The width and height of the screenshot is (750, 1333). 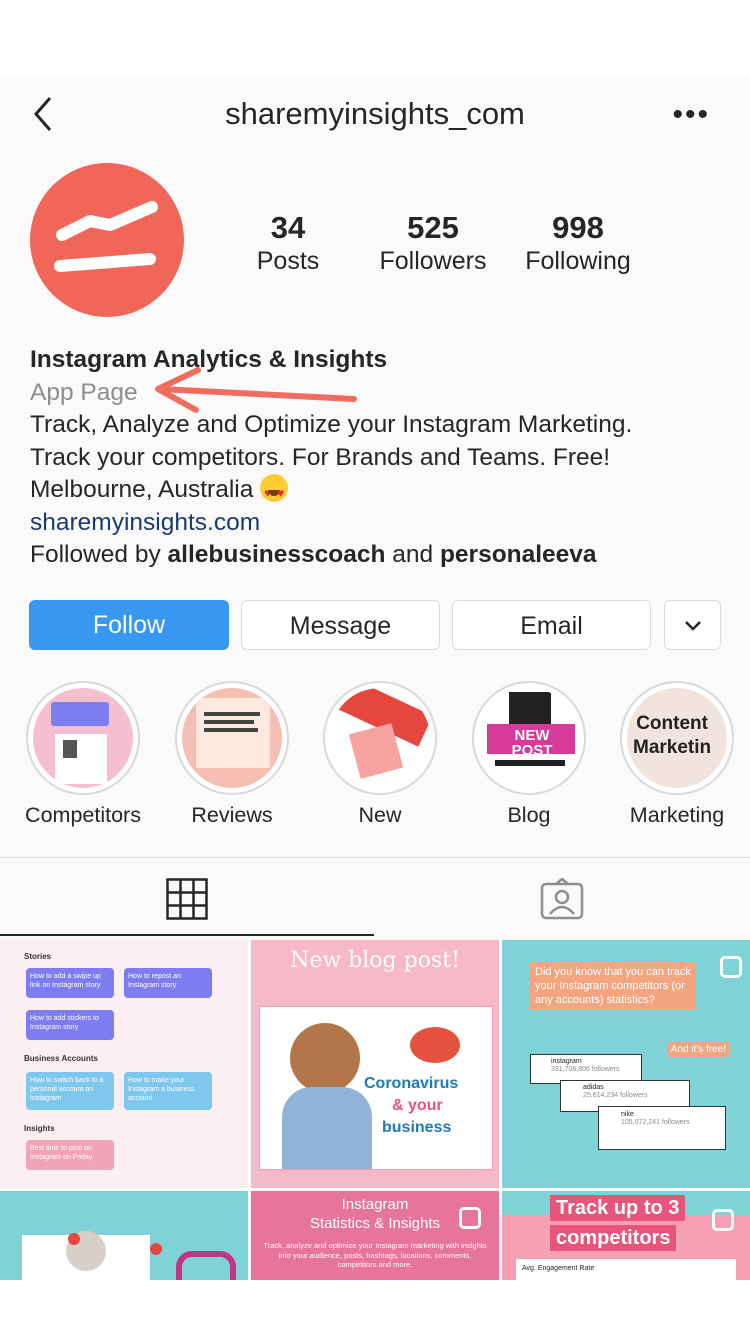 What do you see at coordinates (691, 115) in the screenshot?
I see `more-options-icon: •••` at bounding box center [691, 115].